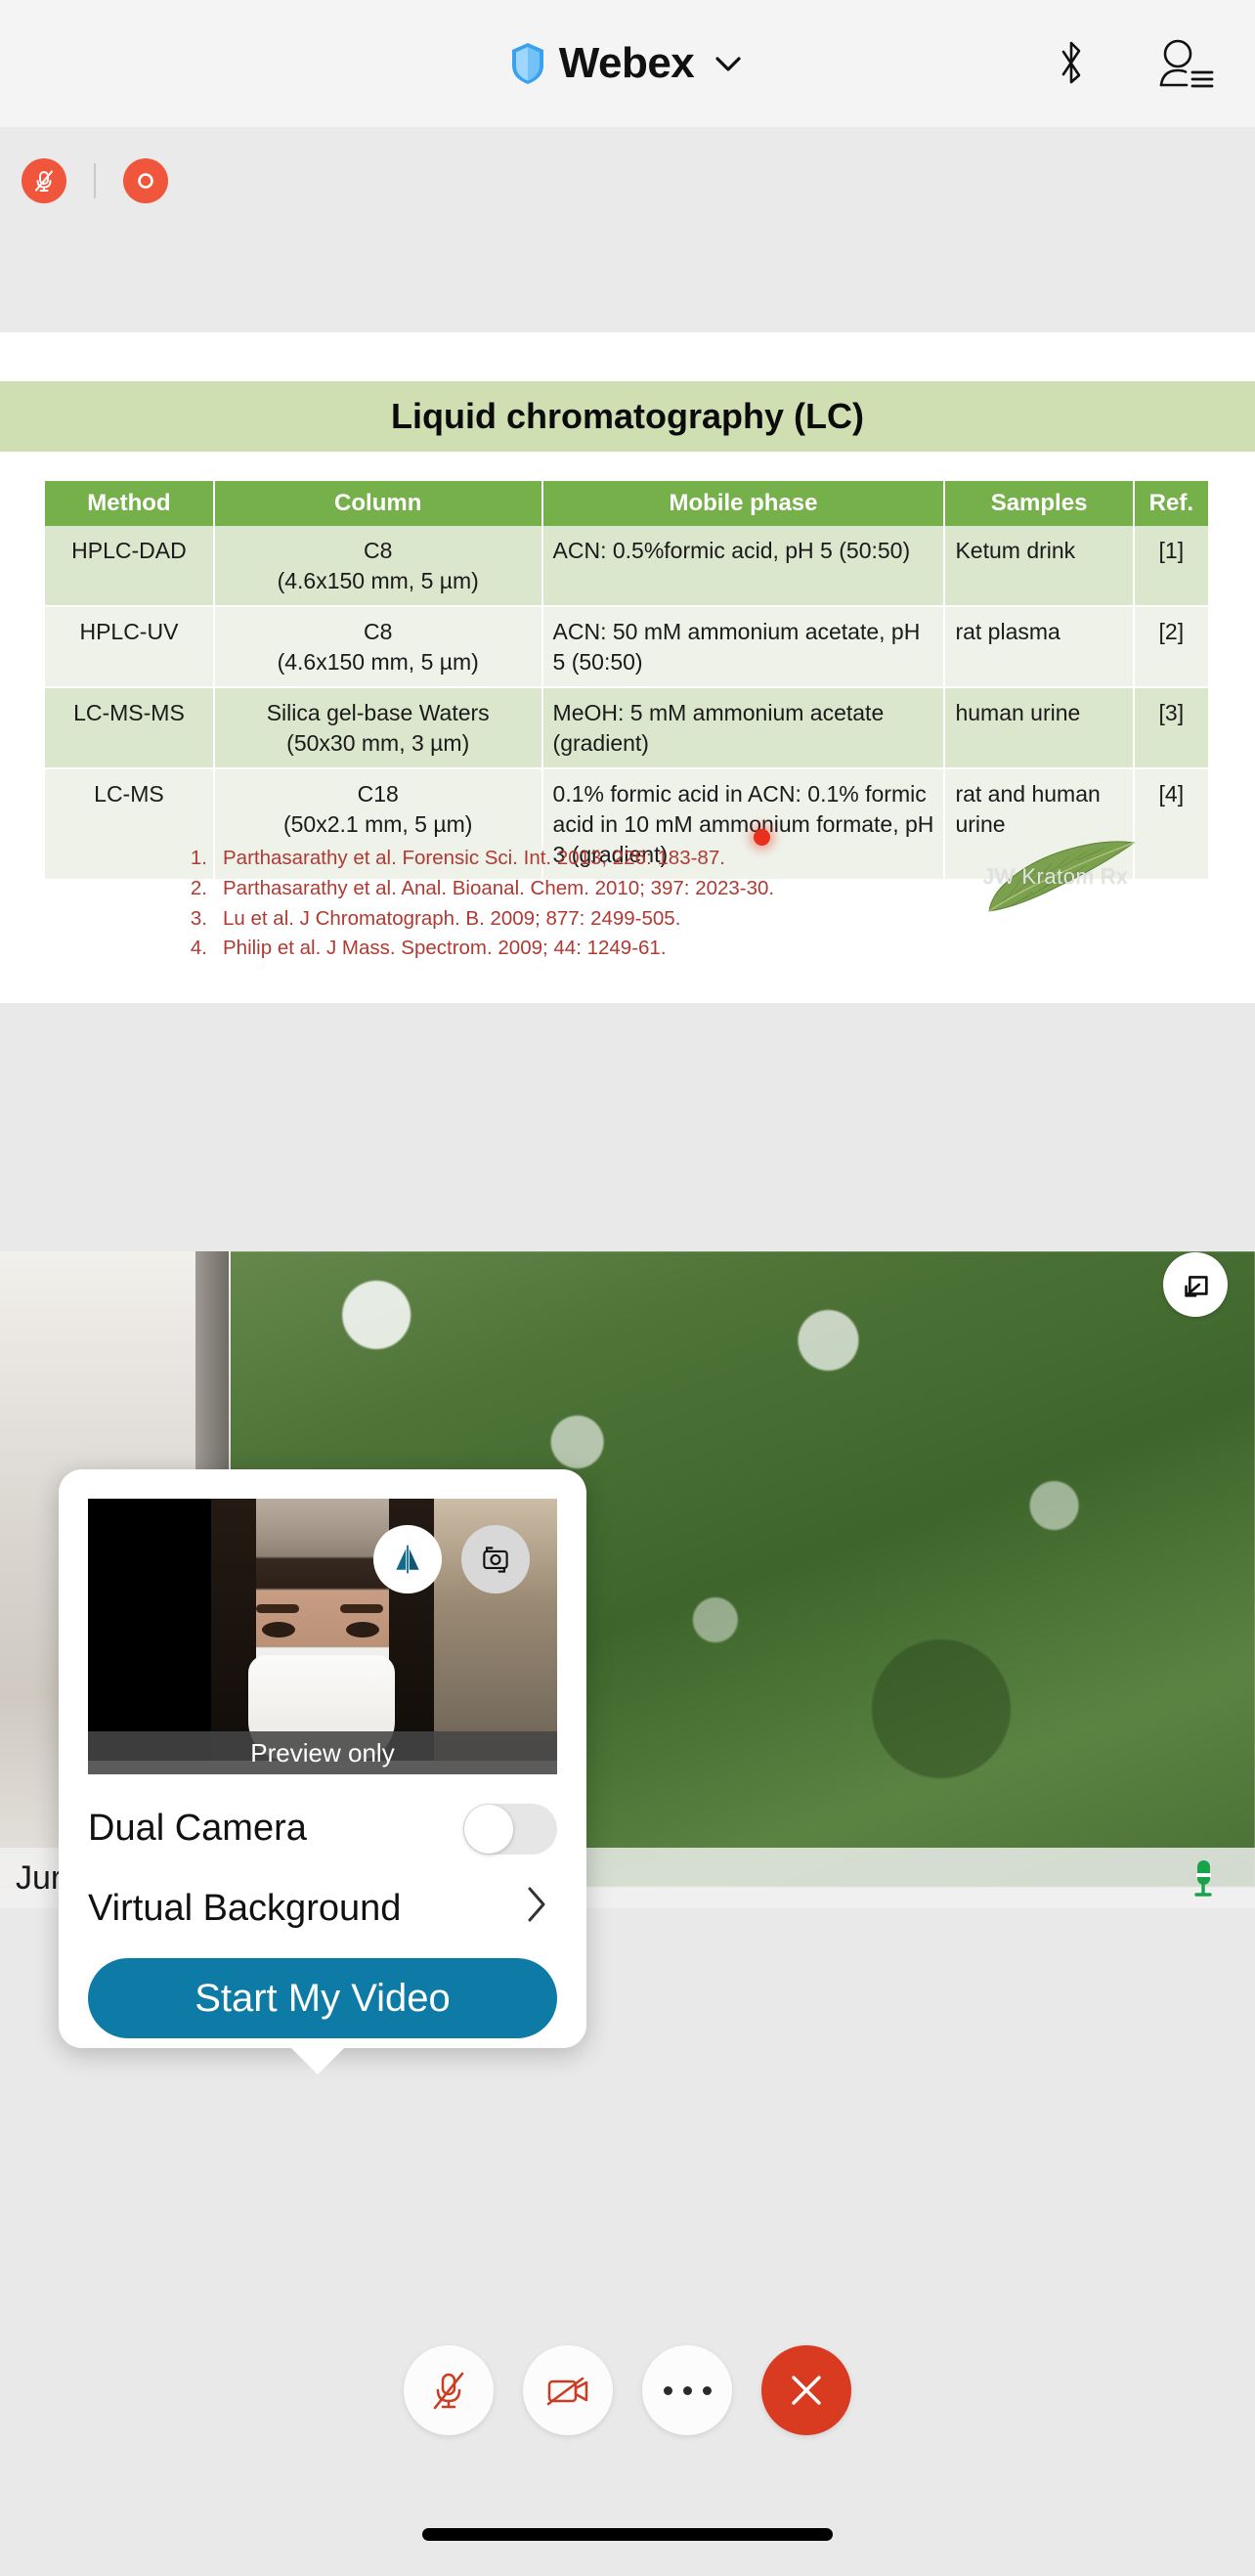 Image resolution: width=1255 pixels, height=2576 pixels. Describe the element at coordinates (130, 647) in the screenshot. I see `cell-method: HPLC-UV` at that location.